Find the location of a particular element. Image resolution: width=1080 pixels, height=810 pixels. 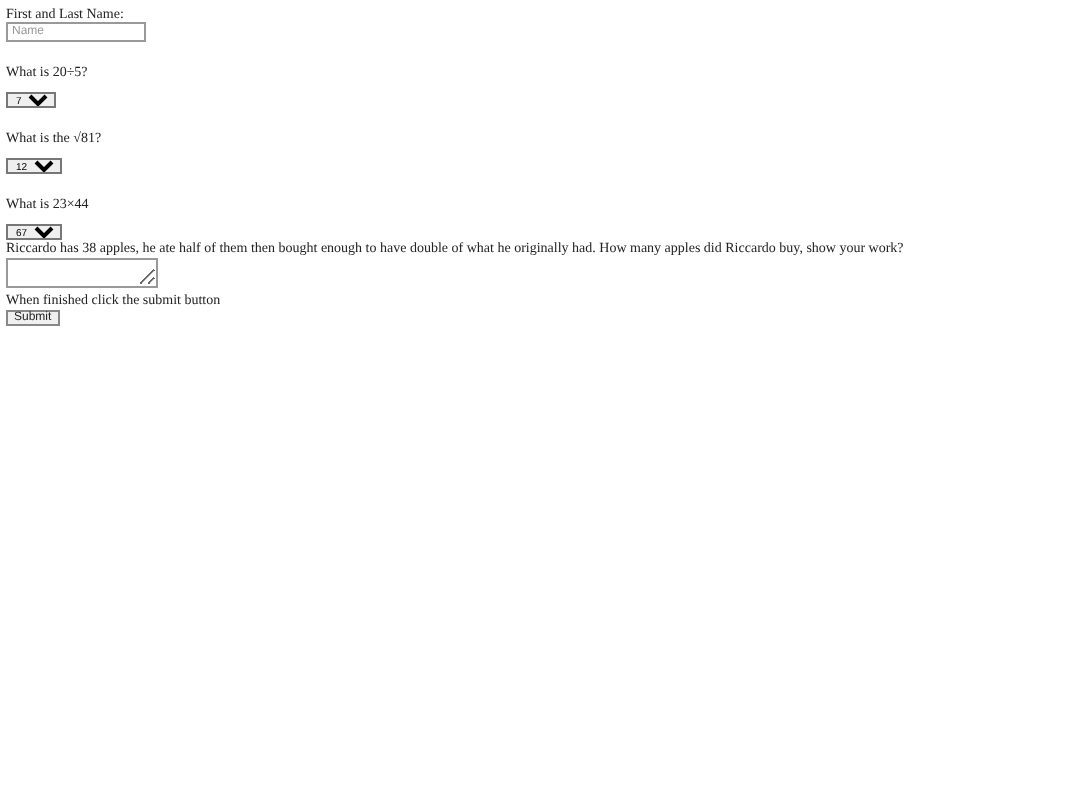

answer-box is located at coordinates (82, 273).